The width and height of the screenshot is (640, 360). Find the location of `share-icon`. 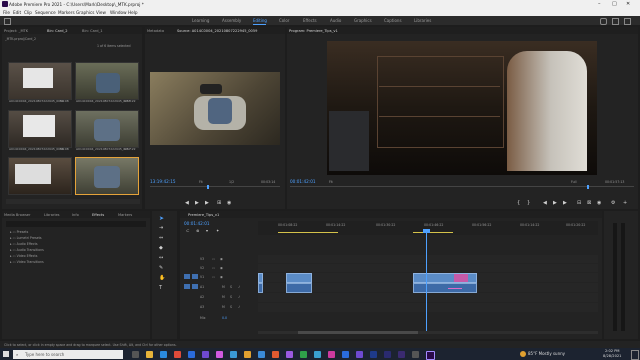

share-icon is located at coordinates (615, 21).